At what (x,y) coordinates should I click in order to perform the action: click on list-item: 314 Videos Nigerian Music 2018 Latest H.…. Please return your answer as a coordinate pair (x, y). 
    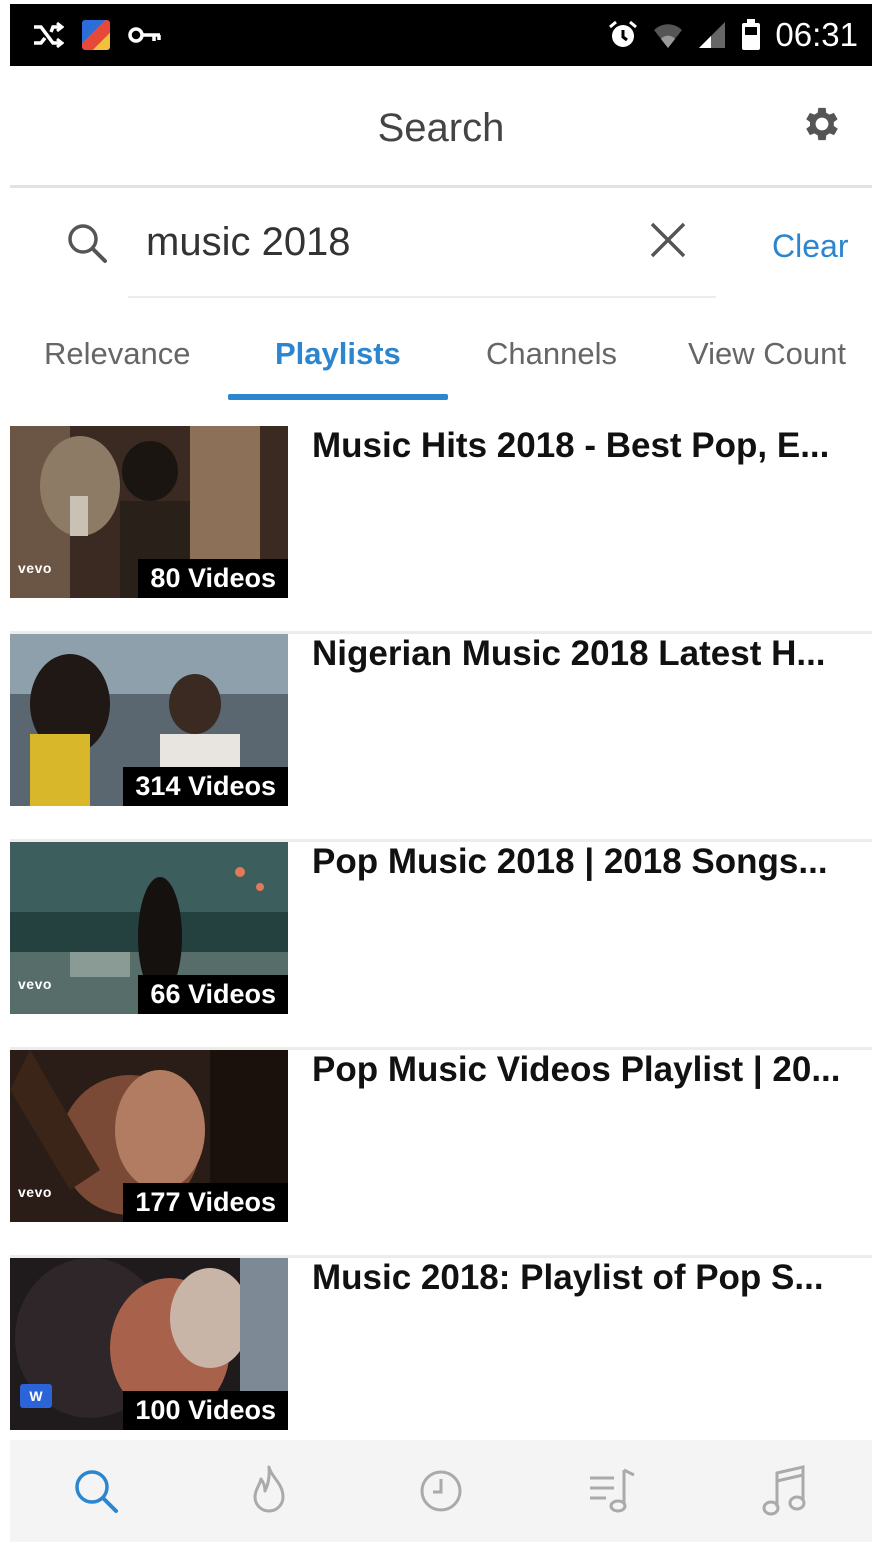
    Looking at the image, I should click on (441, 738).